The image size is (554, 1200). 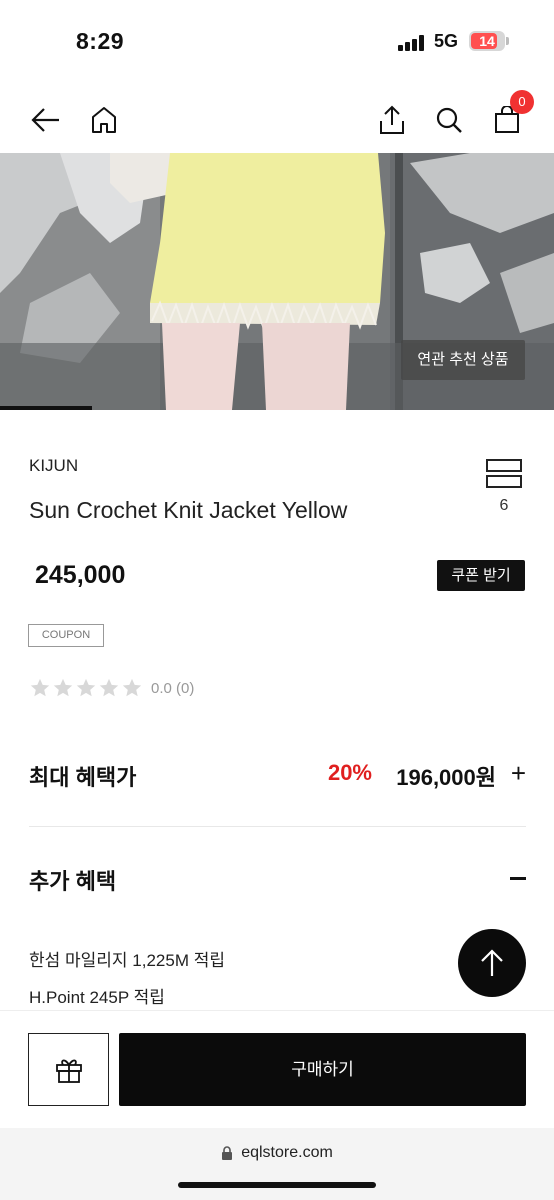 What do you see at coordinates (188, 510) in the screenshot?
I see `product-title: Sun Crochet Knit Jacket Yellow` at bounding box center [188, 510].